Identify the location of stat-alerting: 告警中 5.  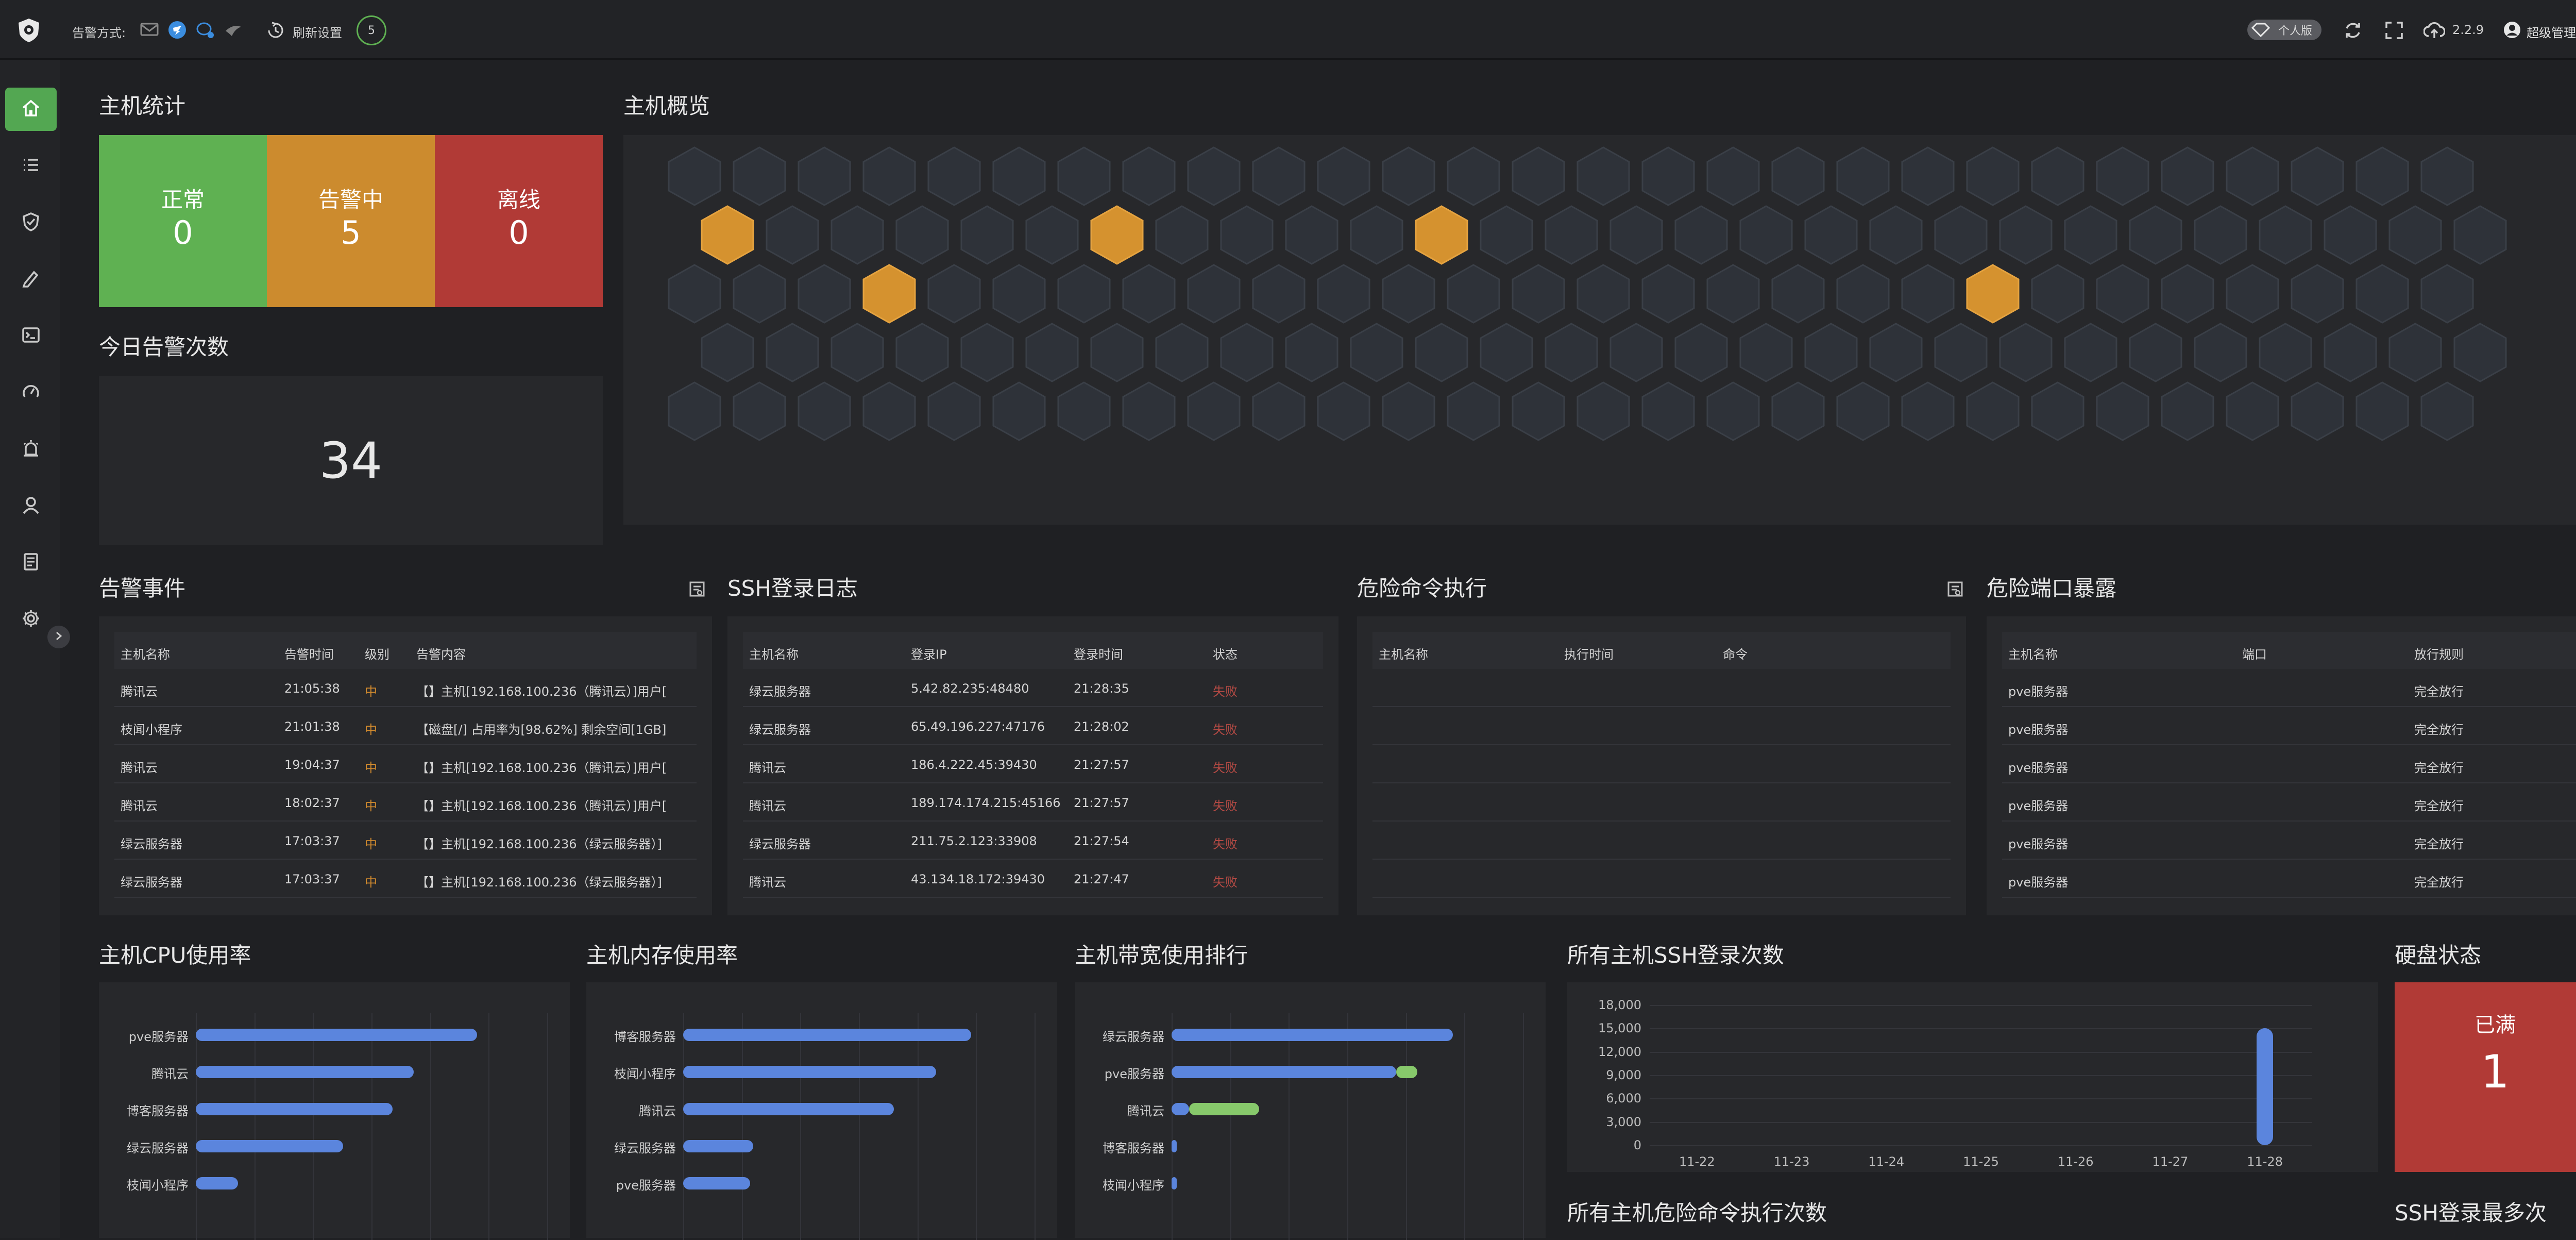
(351, 221).